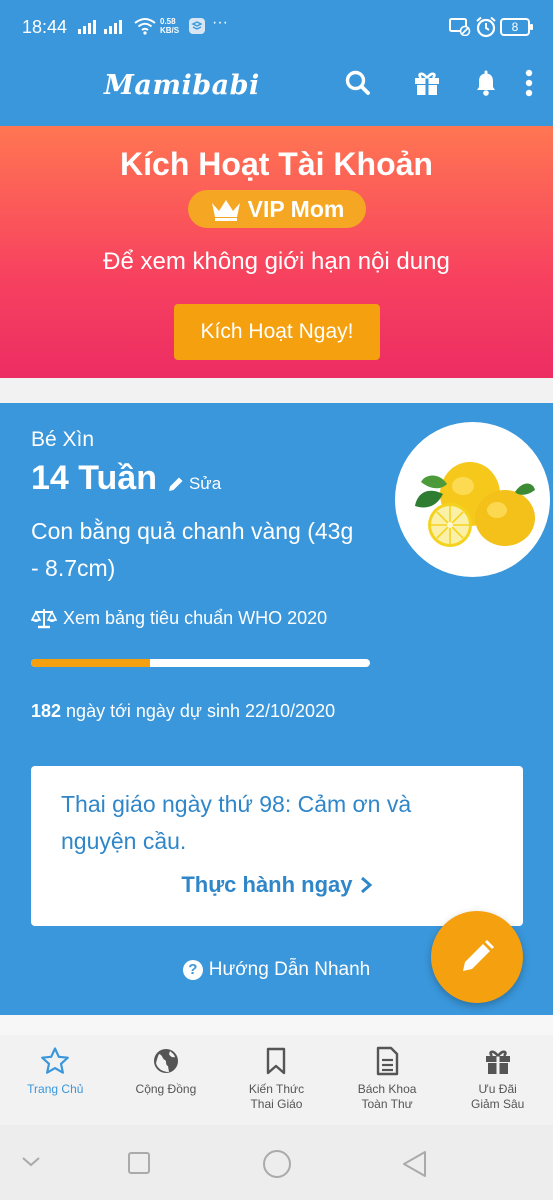  I want to click on more-vert-icon, so click(529, 83).